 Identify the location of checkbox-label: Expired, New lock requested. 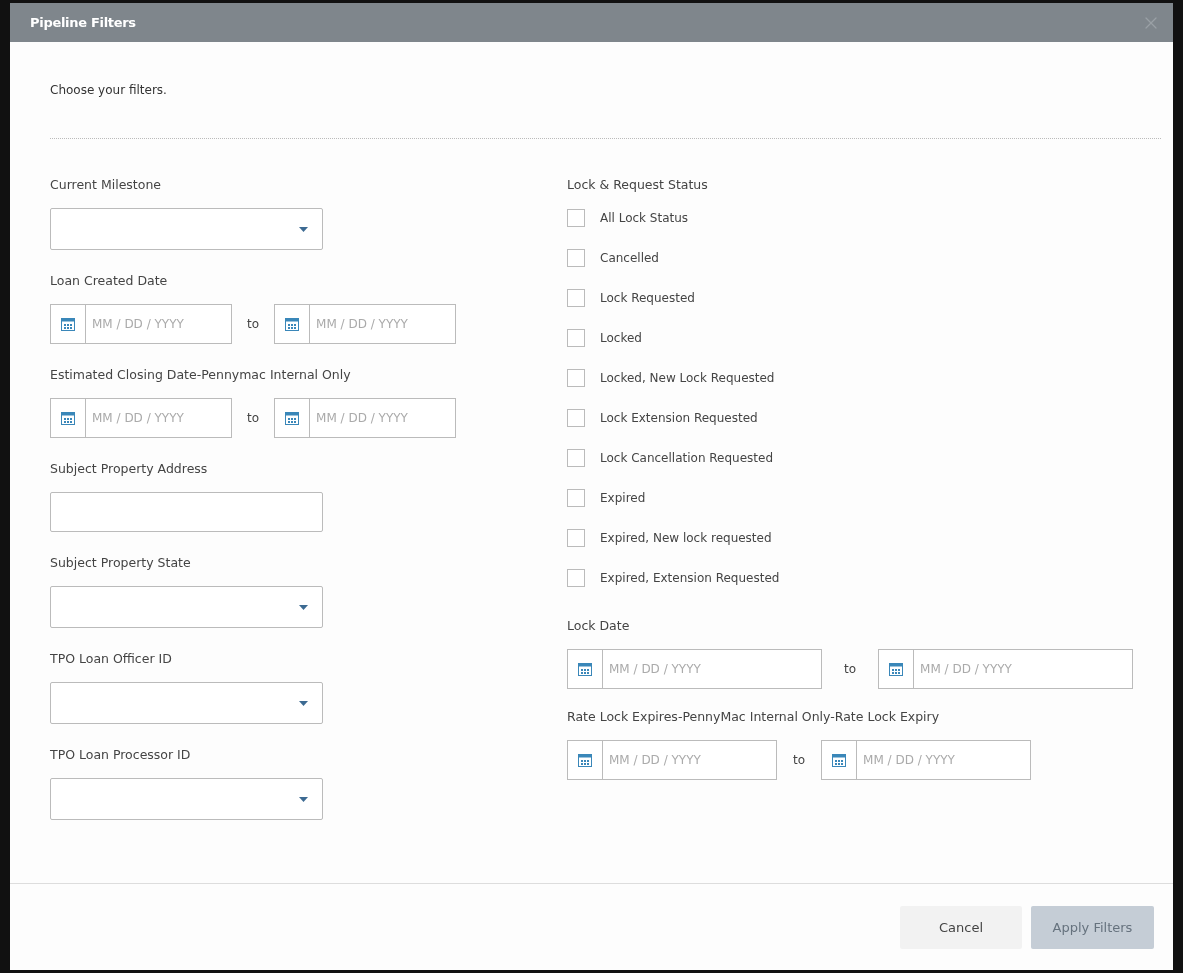
(686, 538).